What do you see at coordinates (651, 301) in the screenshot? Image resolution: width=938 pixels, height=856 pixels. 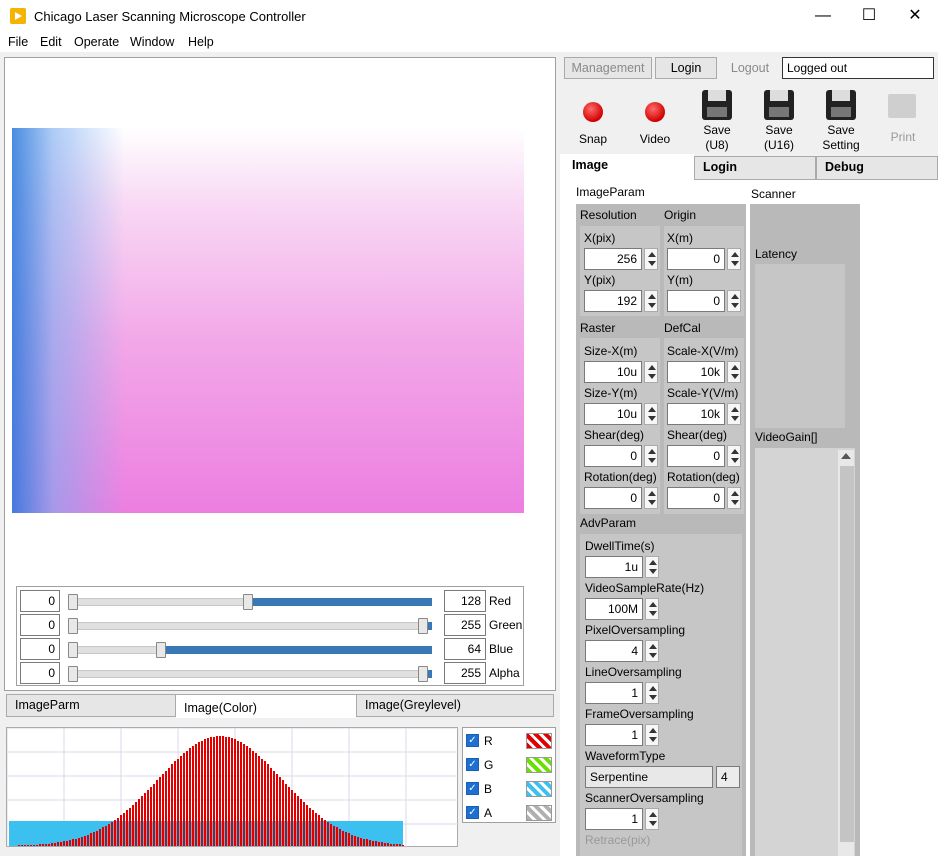 I see `resolution-y-spinner` at bounding box center [651, 301].